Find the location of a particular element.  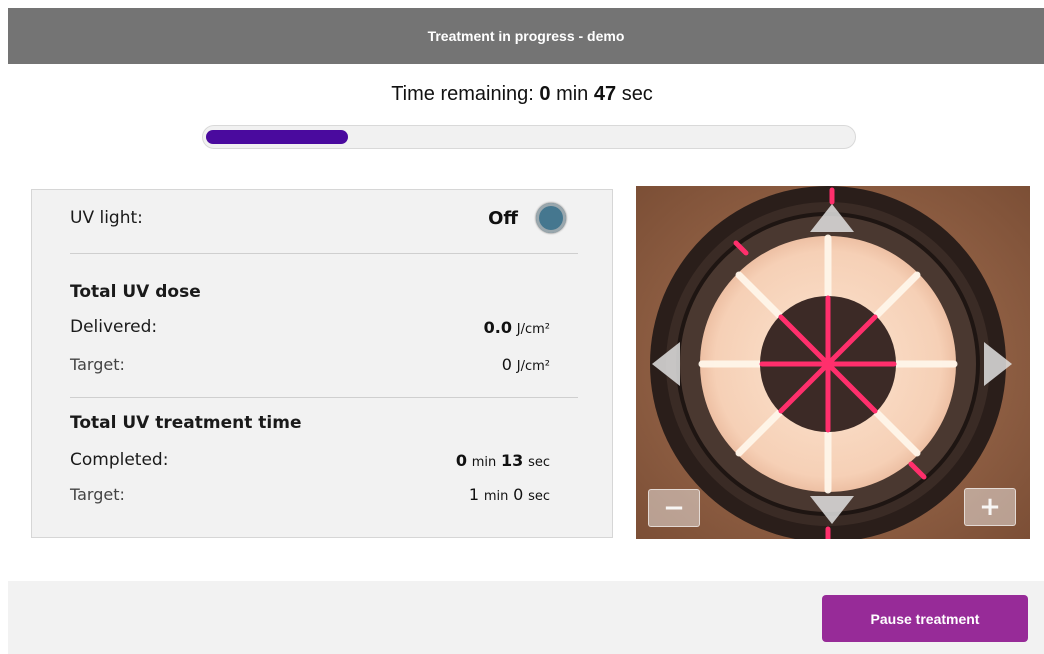

time-completed-min: 0 is located at coordinates (461, 460).